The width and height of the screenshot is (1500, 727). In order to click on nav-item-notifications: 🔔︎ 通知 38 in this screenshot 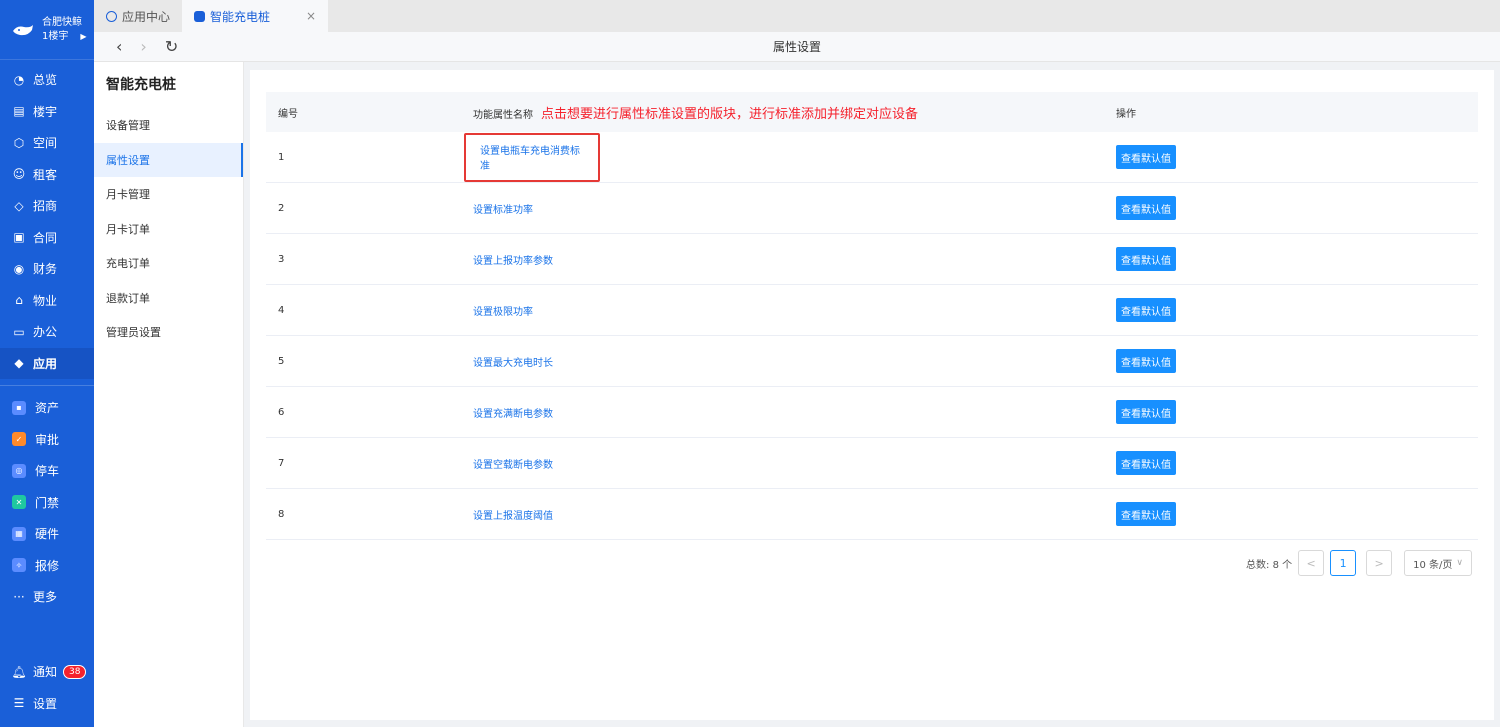, I will do `click(47, 672)`.